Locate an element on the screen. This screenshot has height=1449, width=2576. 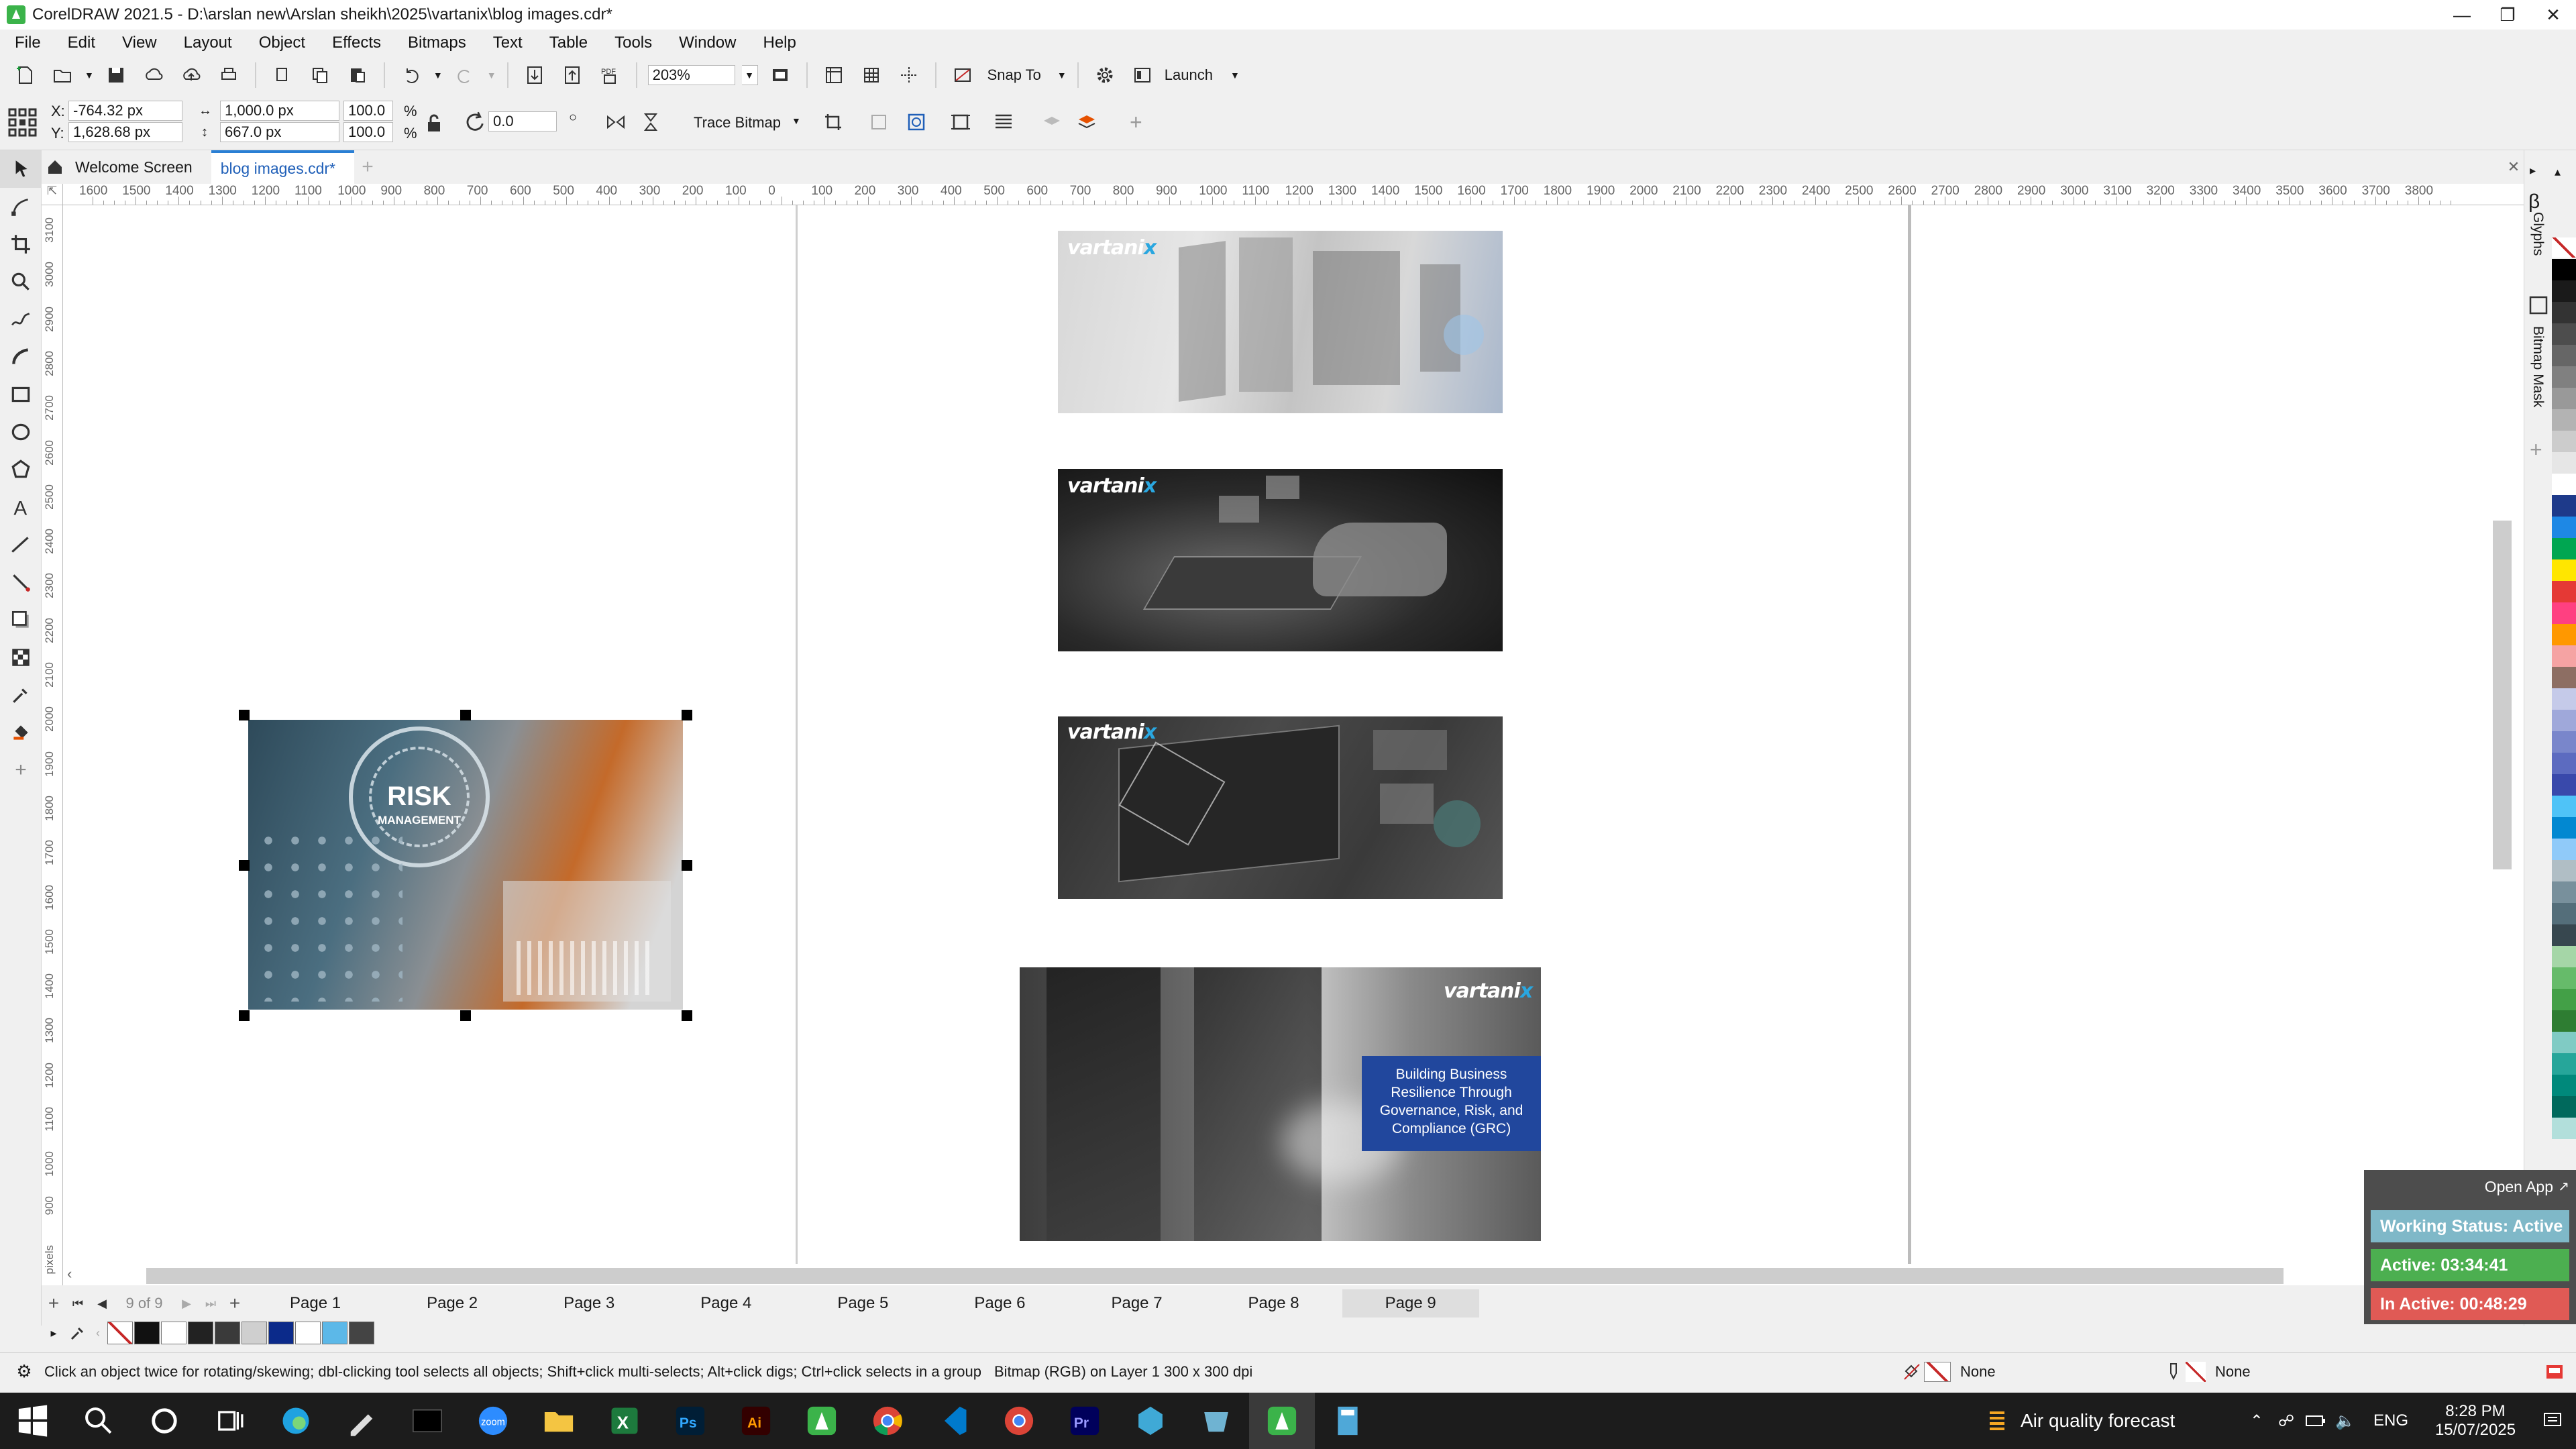
vartanix-laptop-image: vartanix is located at coordinates (1280, 807).